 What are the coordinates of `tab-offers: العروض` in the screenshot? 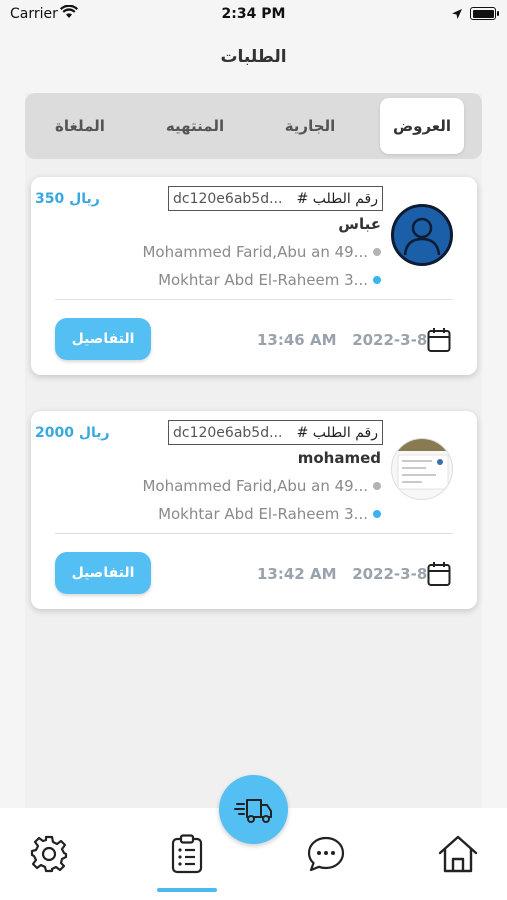 It's located at (422, 126).